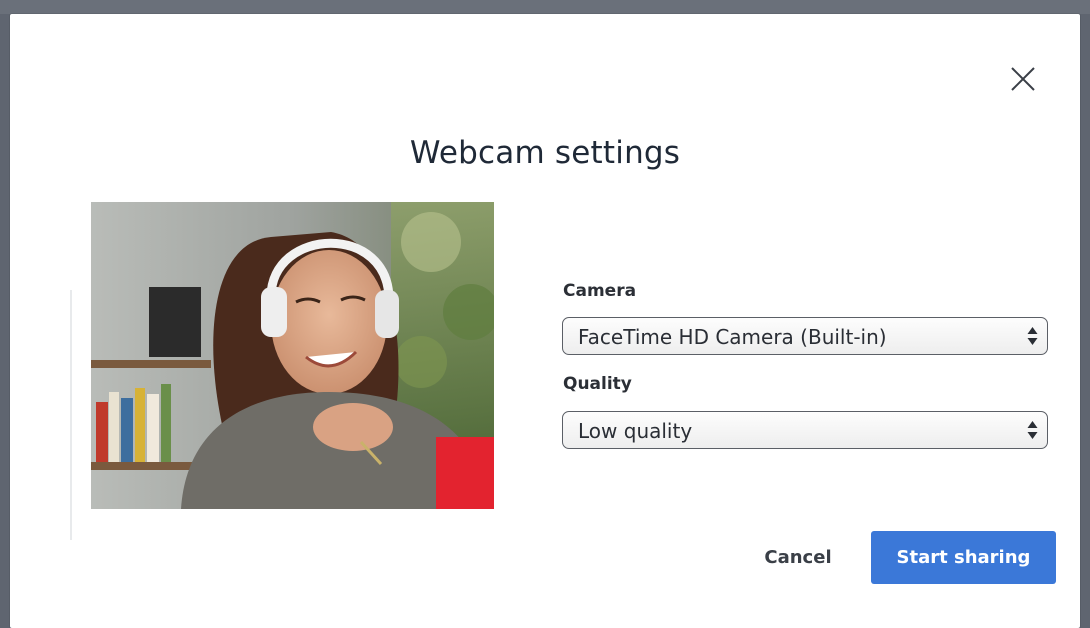  Describe the element at coordinates (545, 7) in the screenshot. I see `backdrop` at that location.